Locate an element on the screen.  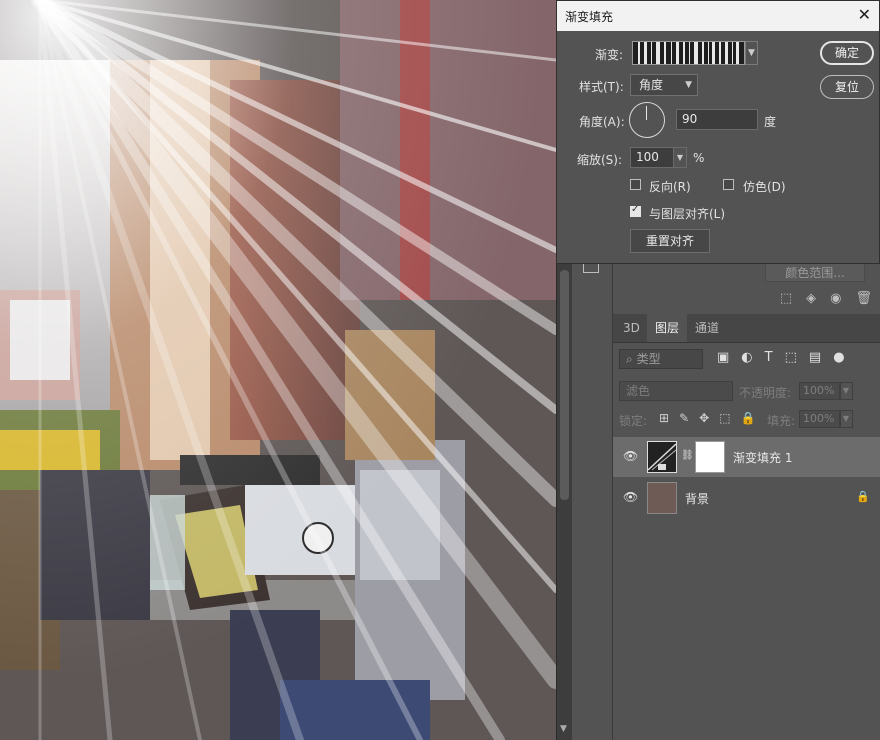
ok-button: 确定 is located at coordinates (847, 53).